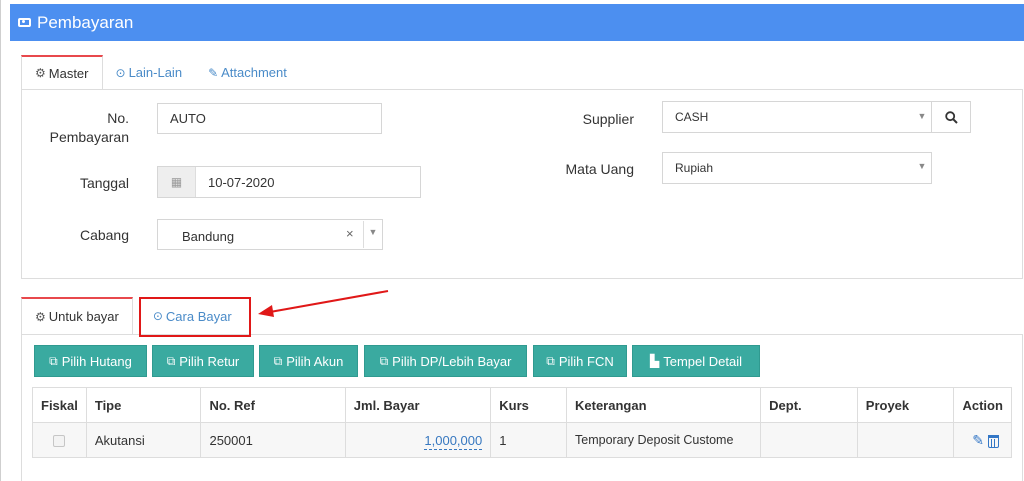  Describe the element at coordinates (453, 441) in the screenshot. I see `jml-bayar-editable: 1,000,000` at that location.